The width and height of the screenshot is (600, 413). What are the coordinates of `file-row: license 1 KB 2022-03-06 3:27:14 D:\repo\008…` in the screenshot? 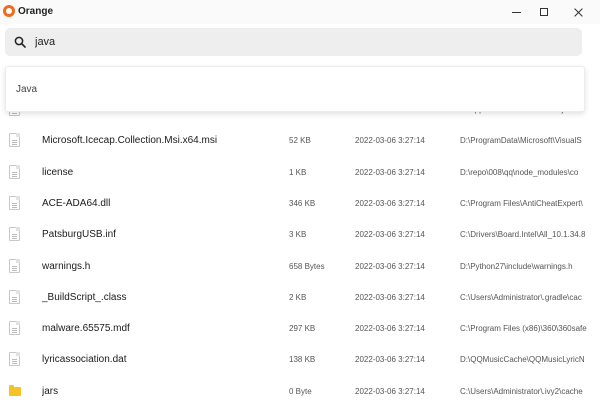 It's located at (300, 173).